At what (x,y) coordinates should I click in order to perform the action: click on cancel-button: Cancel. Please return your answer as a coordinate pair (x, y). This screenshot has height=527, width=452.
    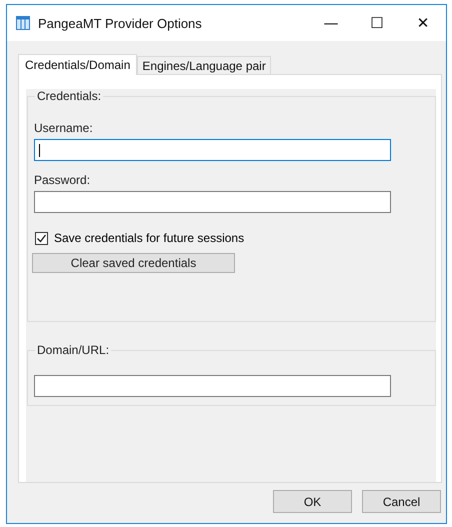
    Looking at the image, I should click on (401, 501).